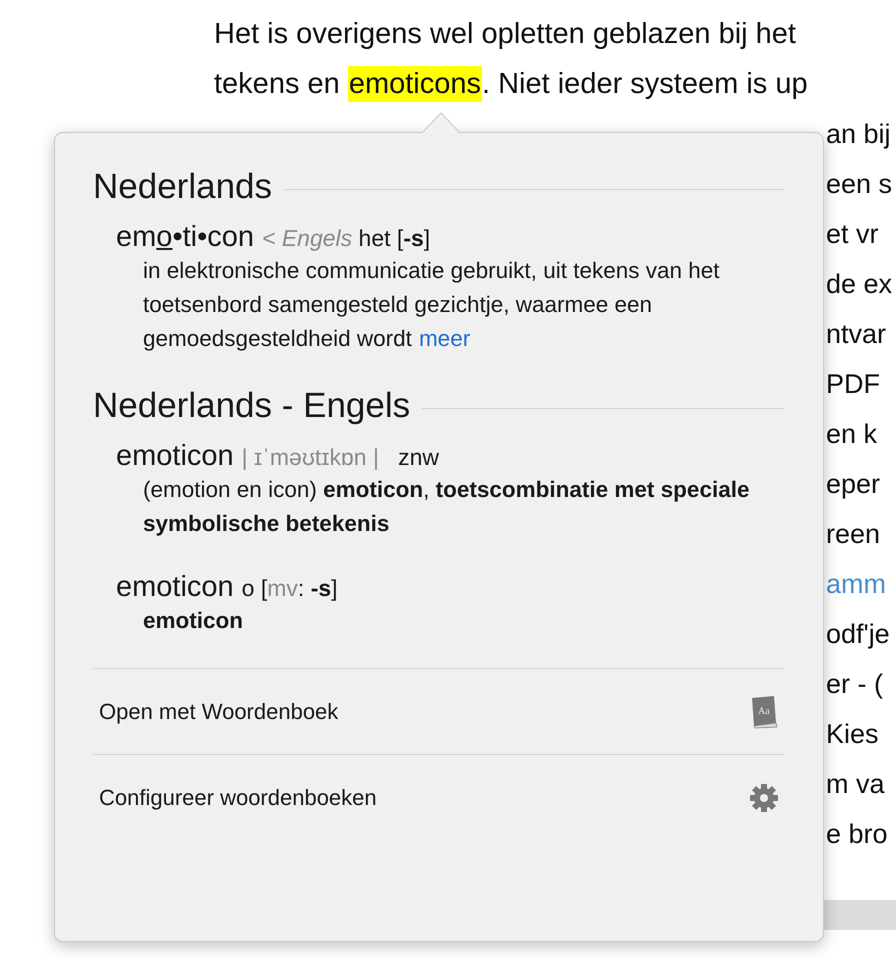 This screenshot has width=896, height=960. What do you see at coordinates (856, 334) in the screenshot?
I see `paragraph-fragment: ntvar` at bounding box center [856, 334].